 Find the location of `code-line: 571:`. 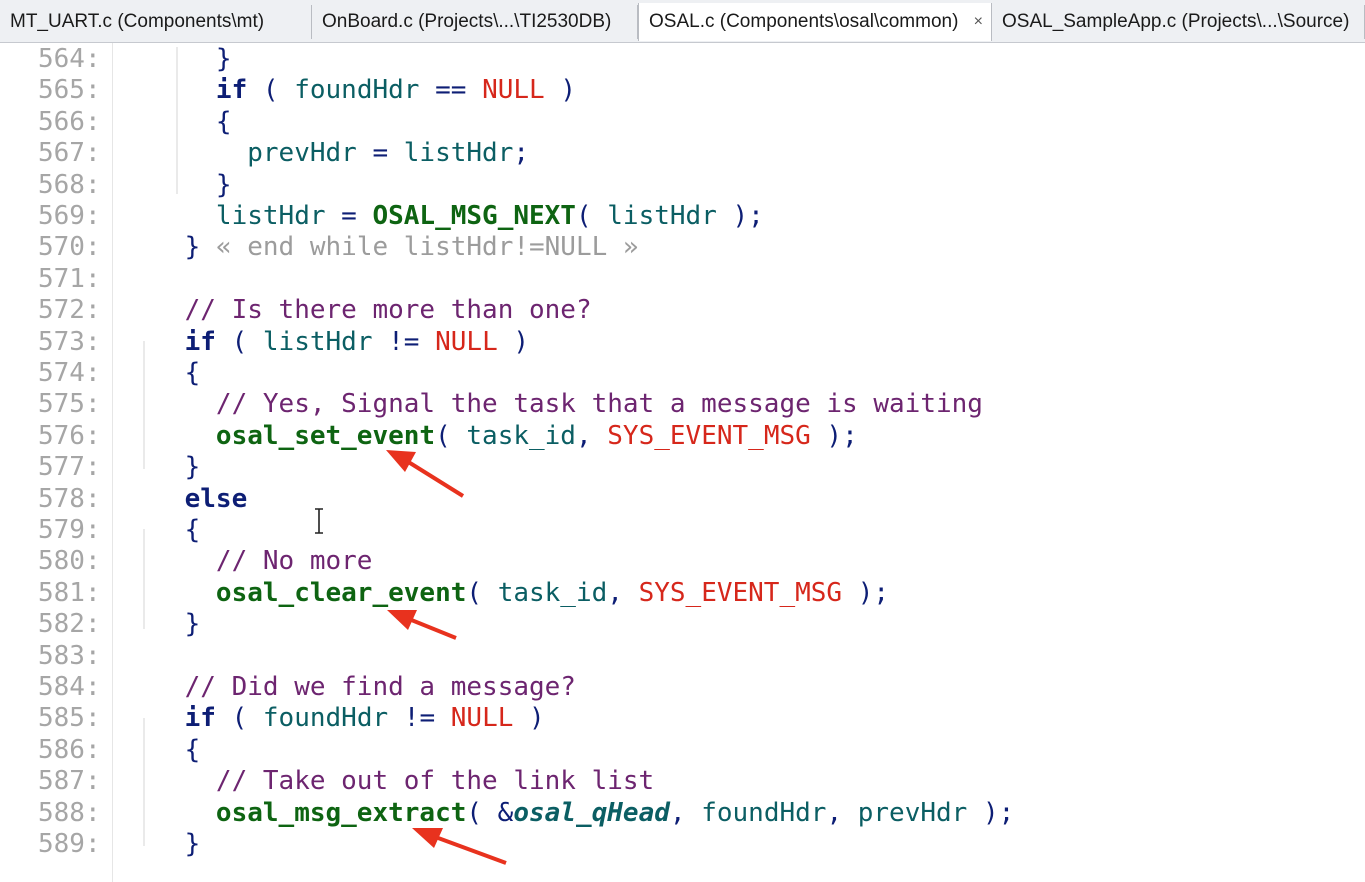

code-line: 571: is located at coordinates (682, 279).